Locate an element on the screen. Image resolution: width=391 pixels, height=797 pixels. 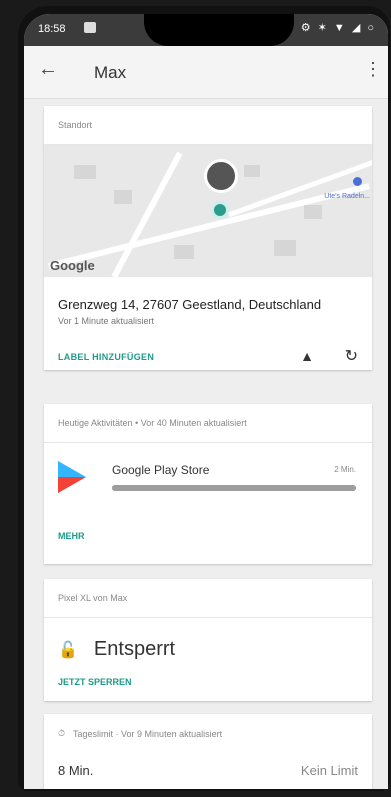
status-bar: 18:58 ⚙ ✶ ▼ ◢ ○ is located at coordinates (206, 30).